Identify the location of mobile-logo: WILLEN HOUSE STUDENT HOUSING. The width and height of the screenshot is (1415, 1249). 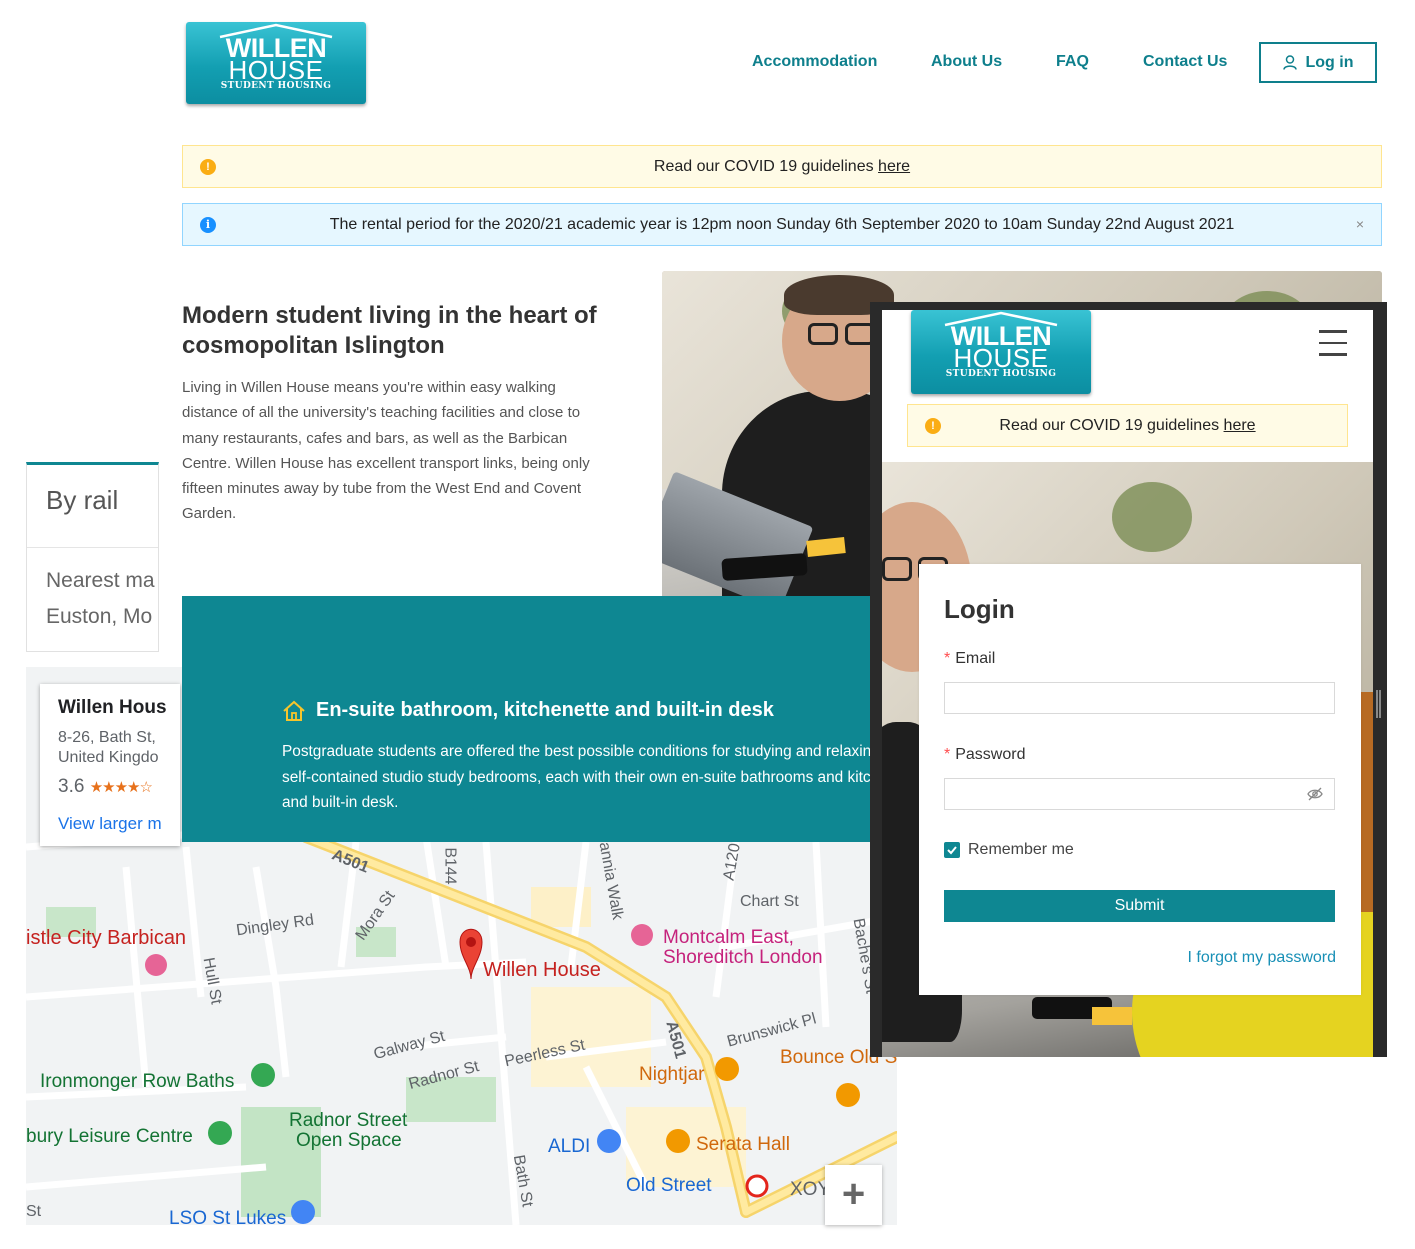
(1001, 352).